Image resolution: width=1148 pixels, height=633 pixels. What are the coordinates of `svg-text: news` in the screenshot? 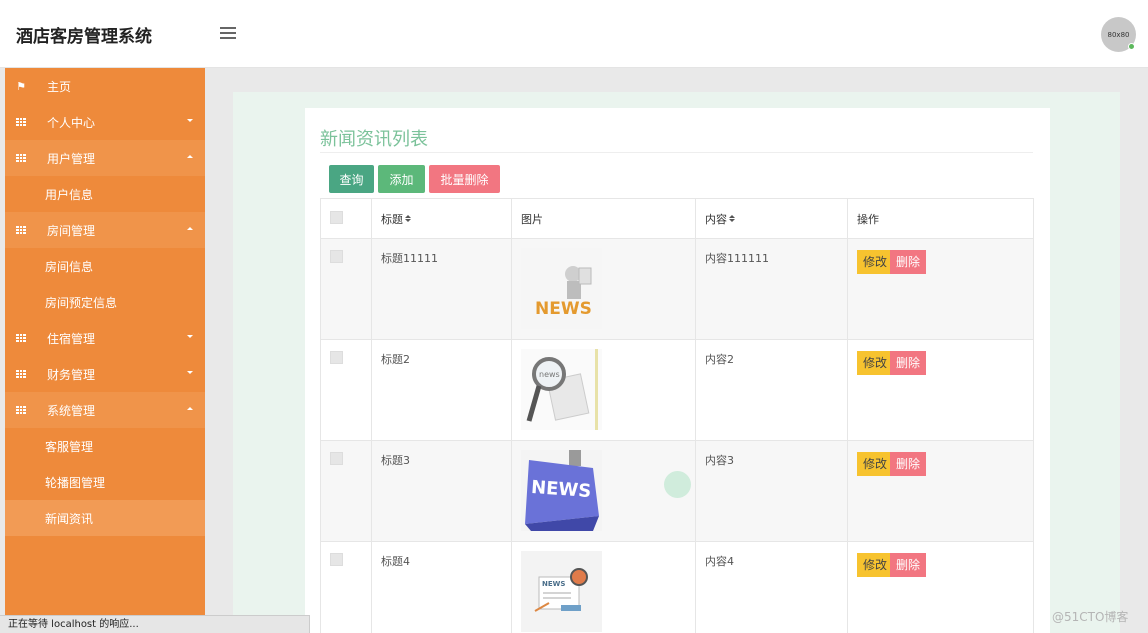 It's located at (549, 374).